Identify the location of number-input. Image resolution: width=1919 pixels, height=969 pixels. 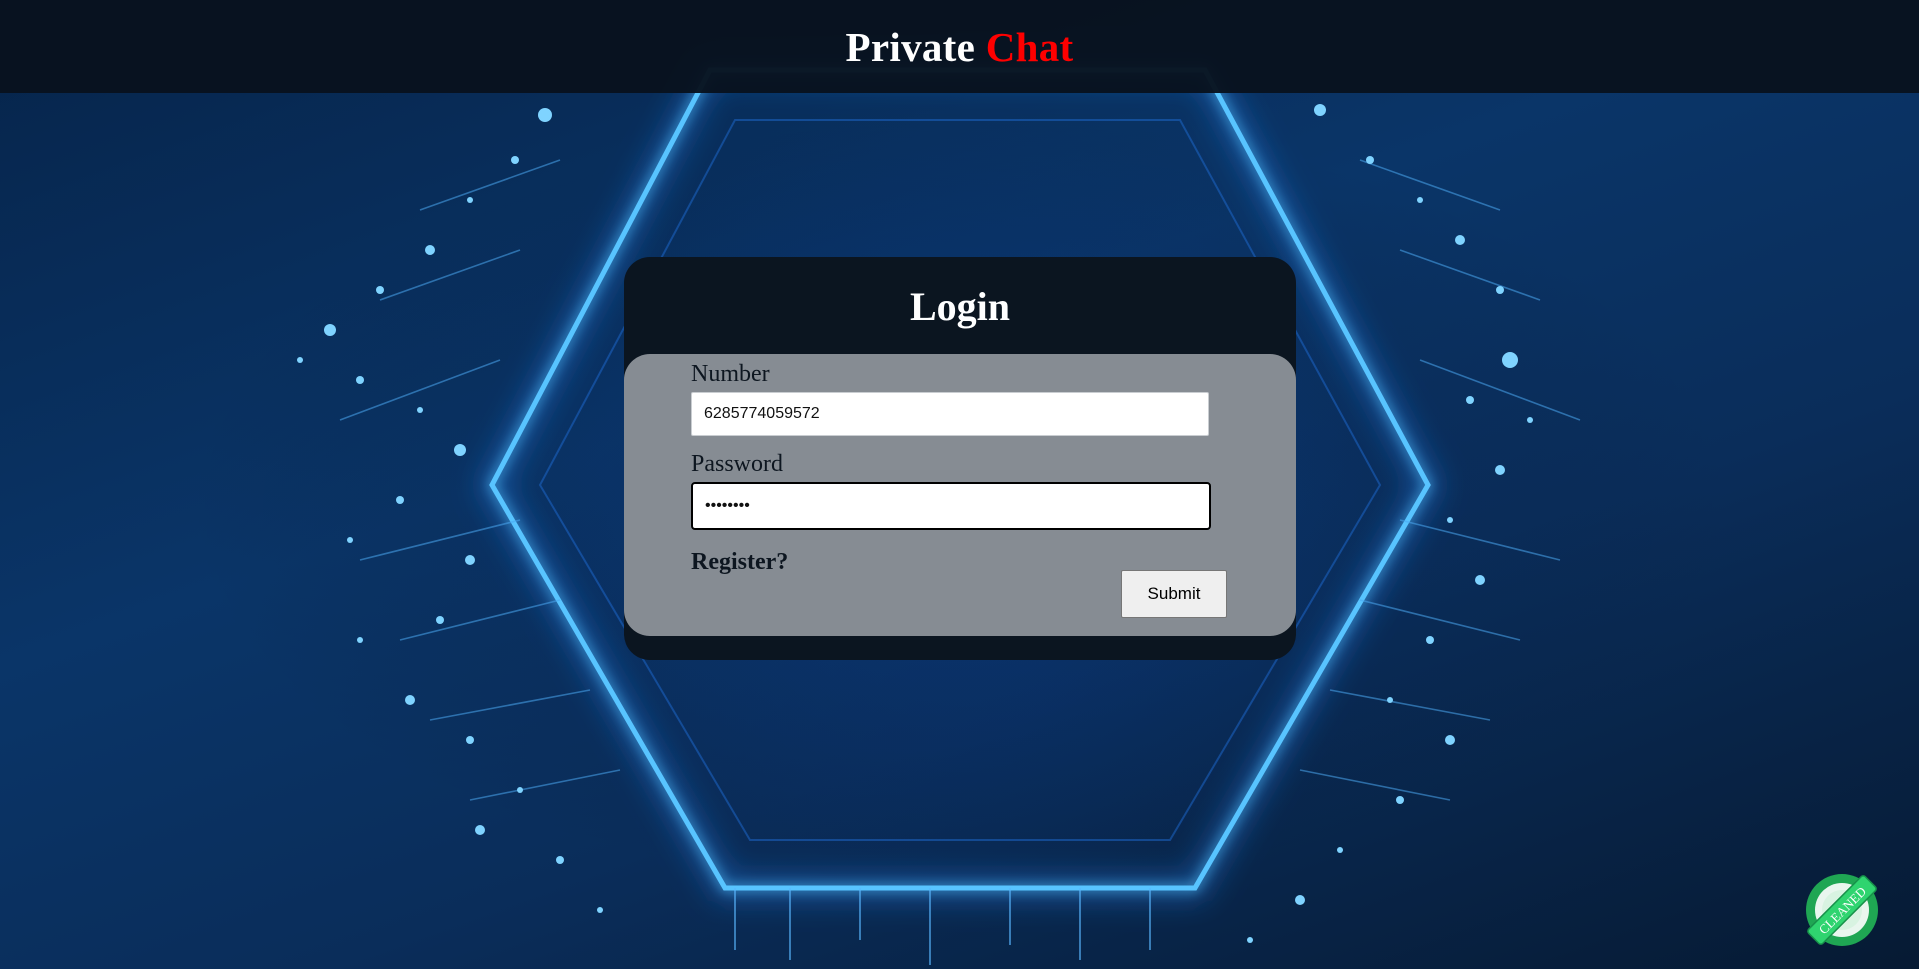
(950, 414).